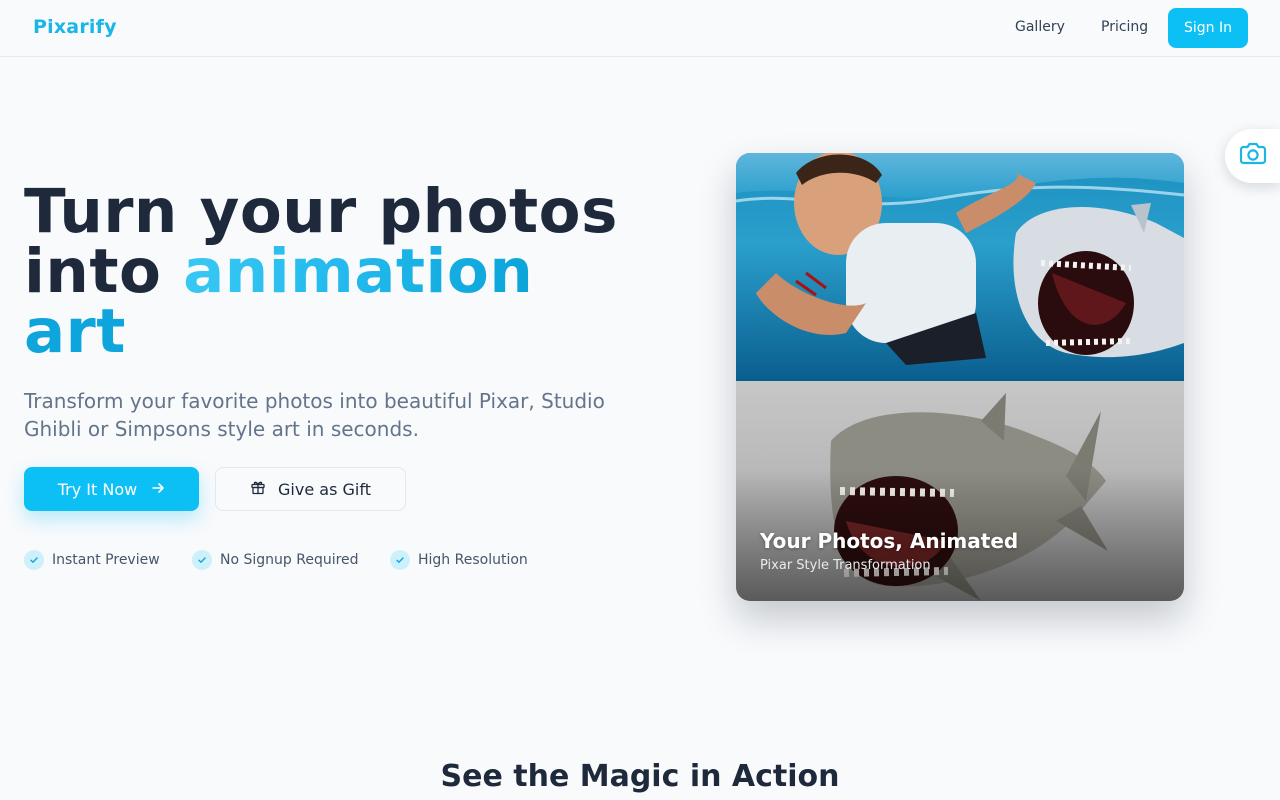 This screenshot has height=800, width=1280. What do you see at coordinates (75, 331) in the screenshot?
I see `hero-title-line-3: art` at bounding box center [75, 331].